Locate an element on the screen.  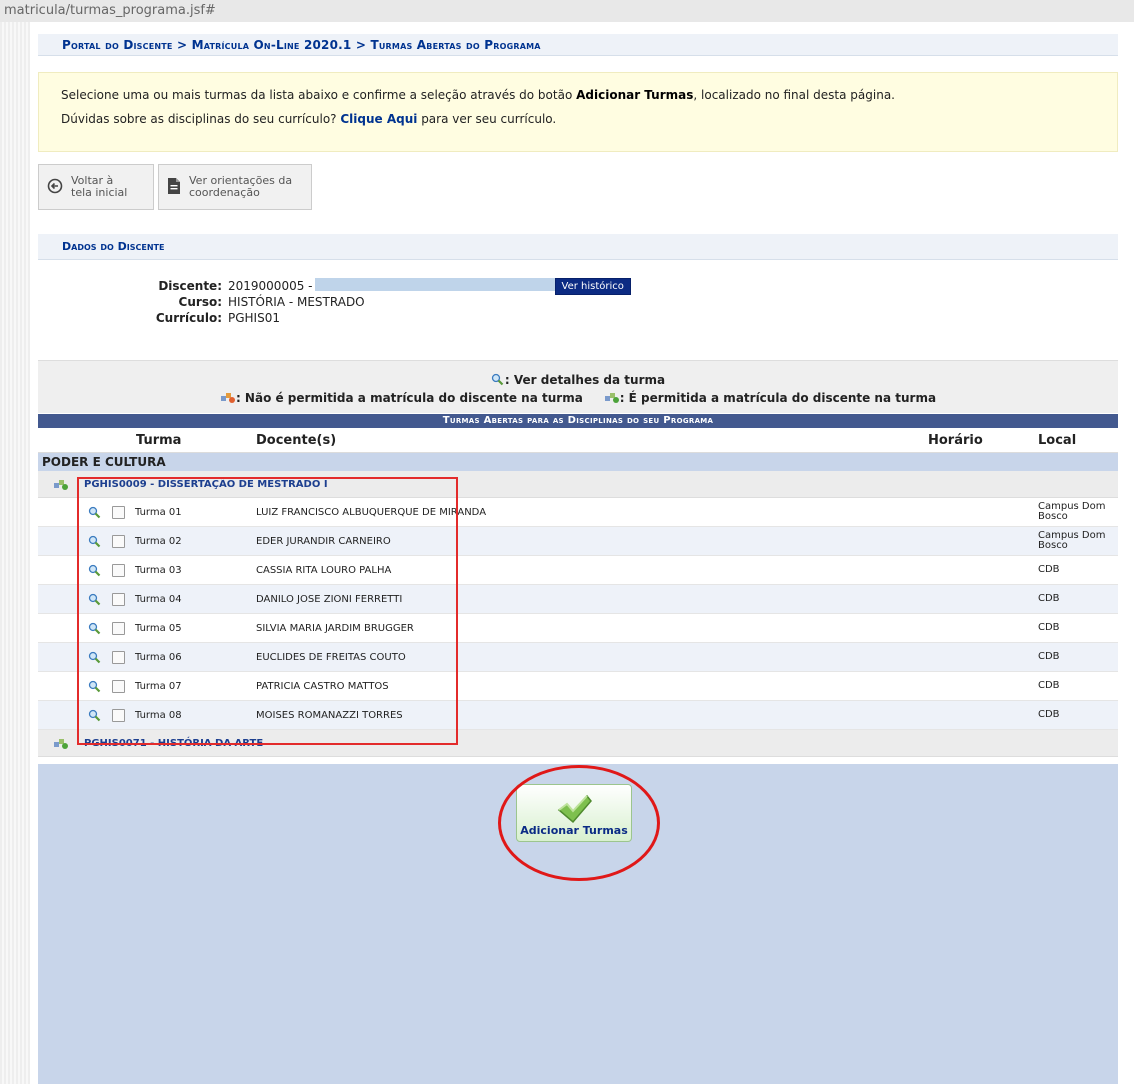
curriculo-label: Currículo: is located at coordinates (188, 318).